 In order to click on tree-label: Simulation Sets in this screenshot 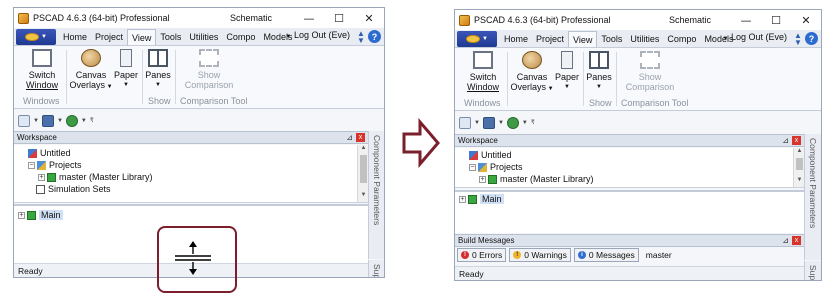, I will do `click(79, 189)`.